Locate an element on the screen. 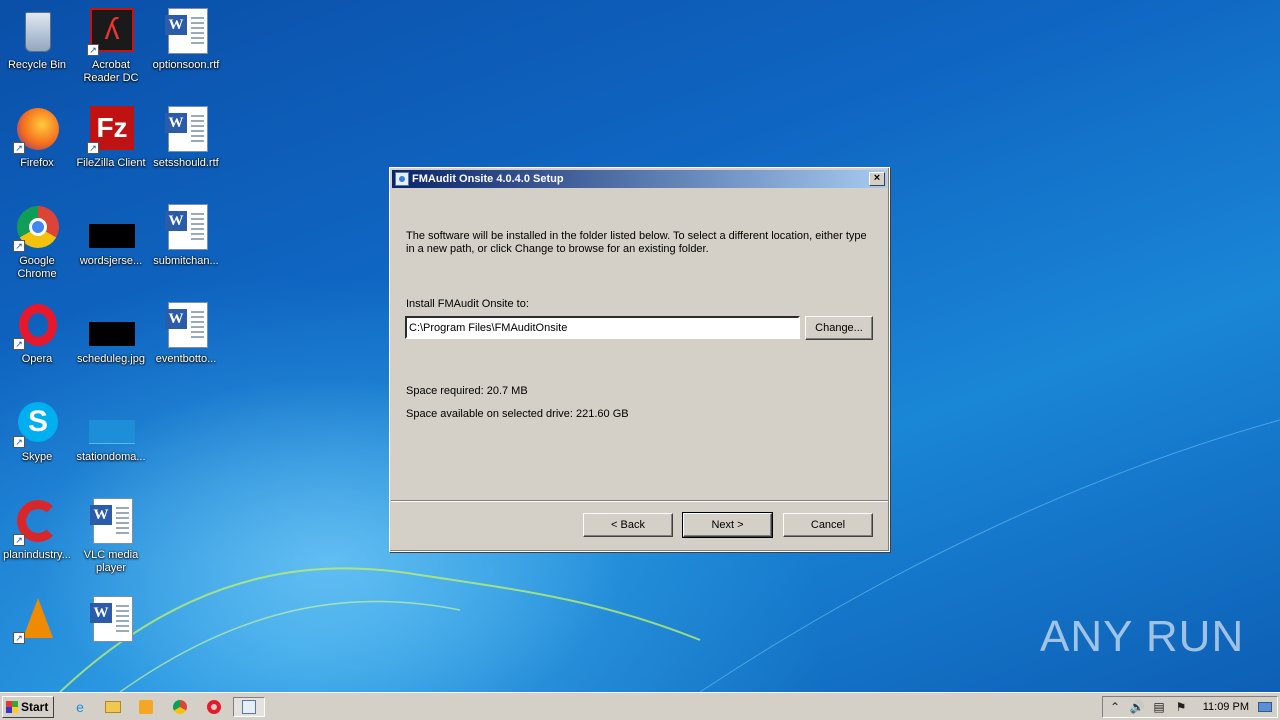 This screenshot has width=1280, height=720. desktop-icon-recycle-bin: Recycle Bin is located at coordinates (37, 40).